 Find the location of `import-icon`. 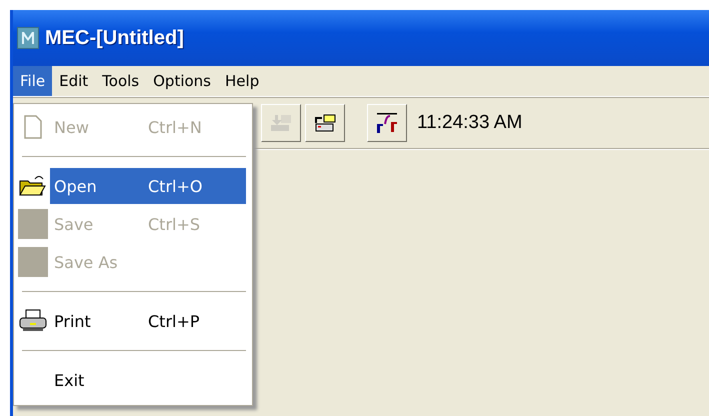

import-icon is located at coordinates (281, 123).